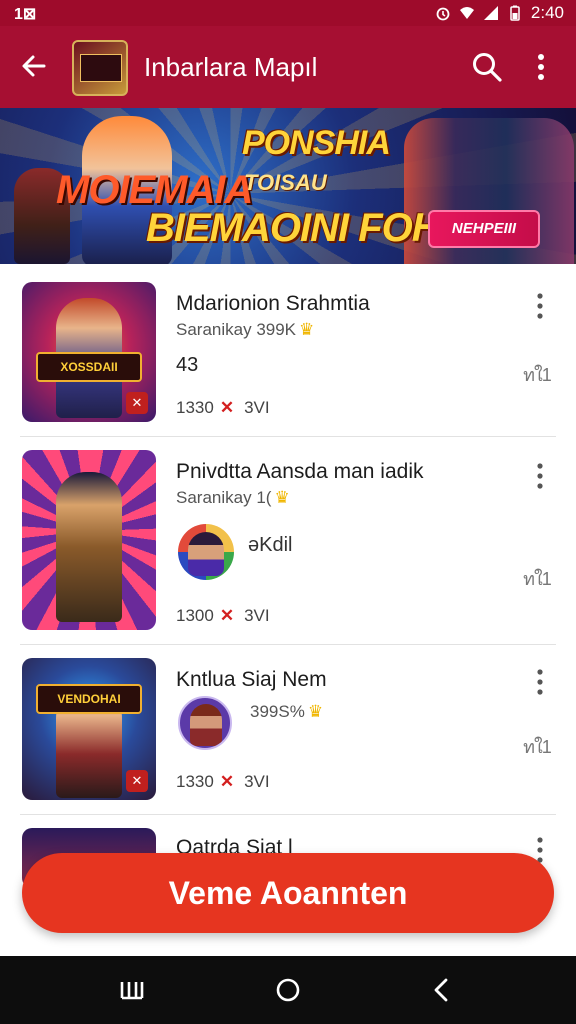 The height and width of the screenshot is (1024, 576). I want to click on app-bar: Inbarlara Mapıl, so click(288, 67).